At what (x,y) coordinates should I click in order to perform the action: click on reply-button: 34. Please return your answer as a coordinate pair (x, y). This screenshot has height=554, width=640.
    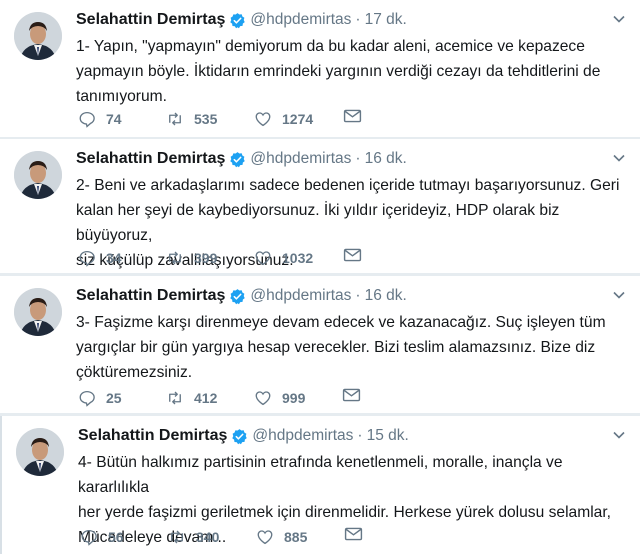
    Looking at the image, I should click on (107, 258).